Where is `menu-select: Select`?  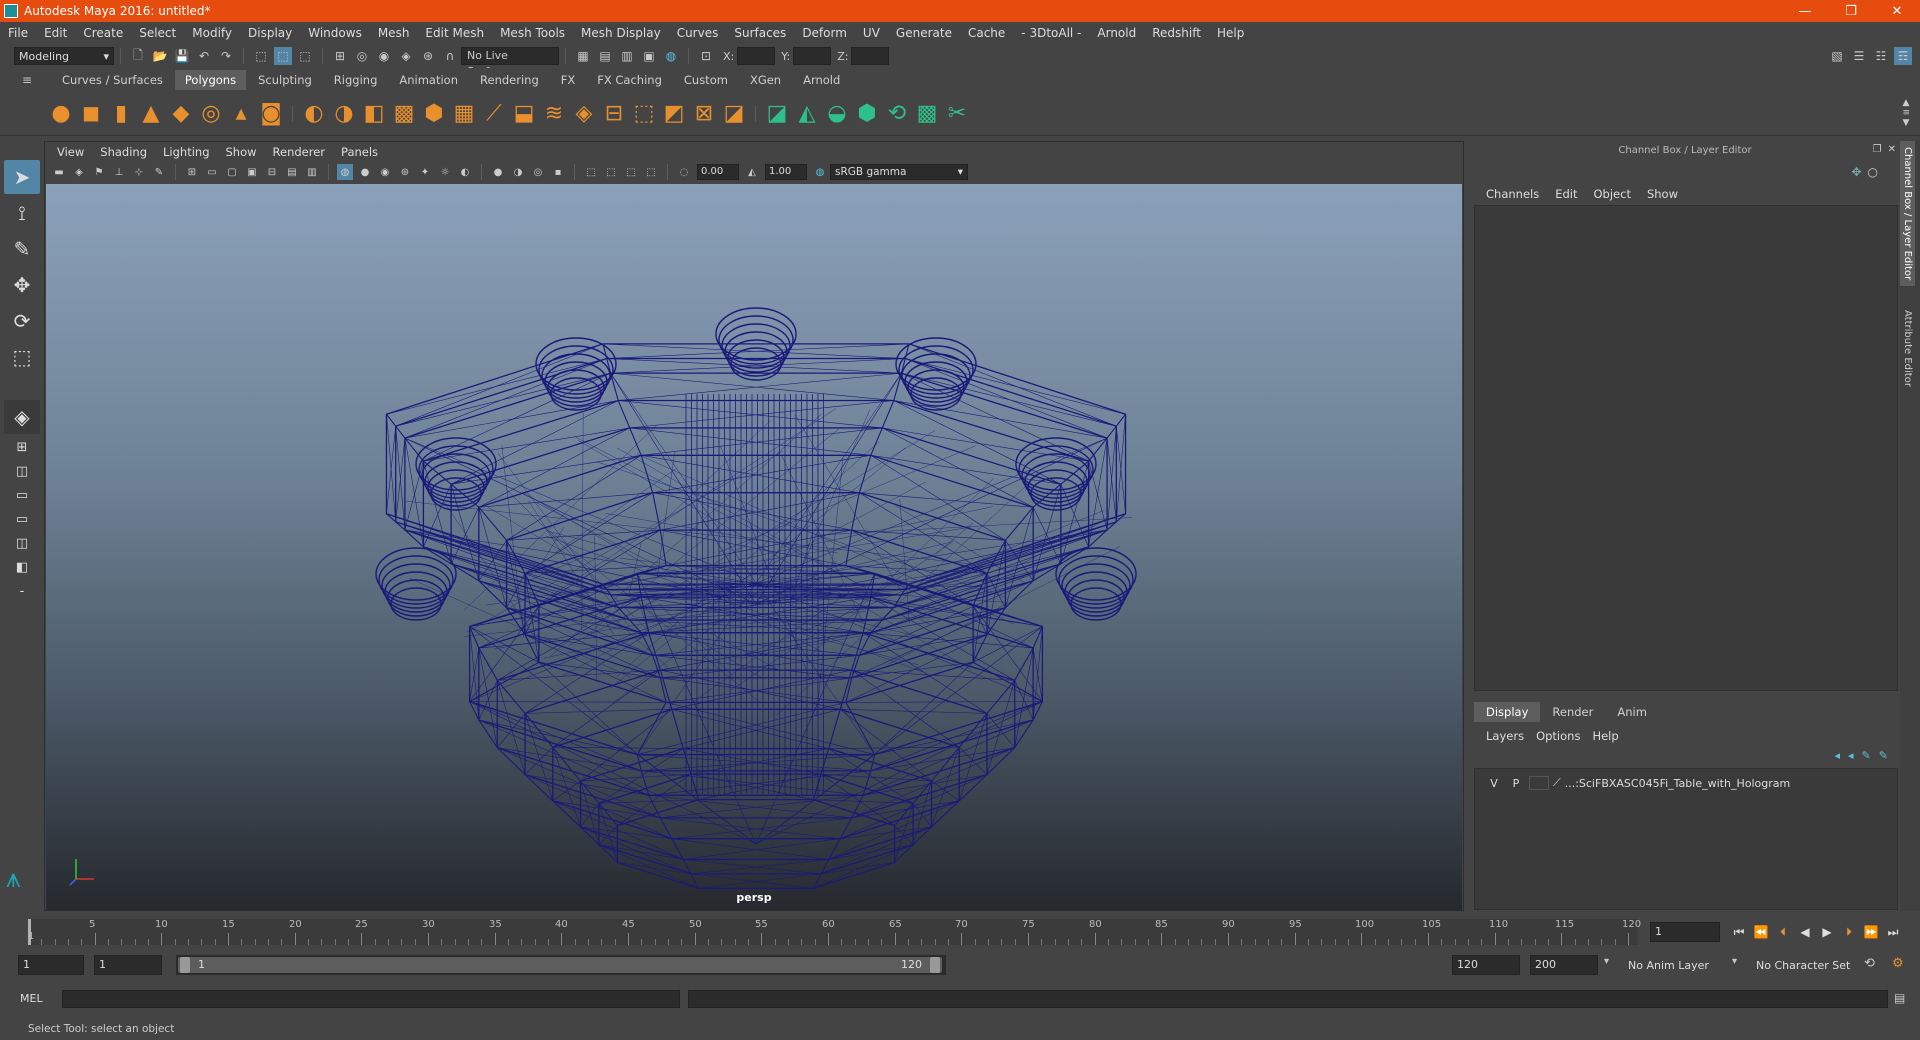
menu-select: Select is located at coordinates (157, 33).